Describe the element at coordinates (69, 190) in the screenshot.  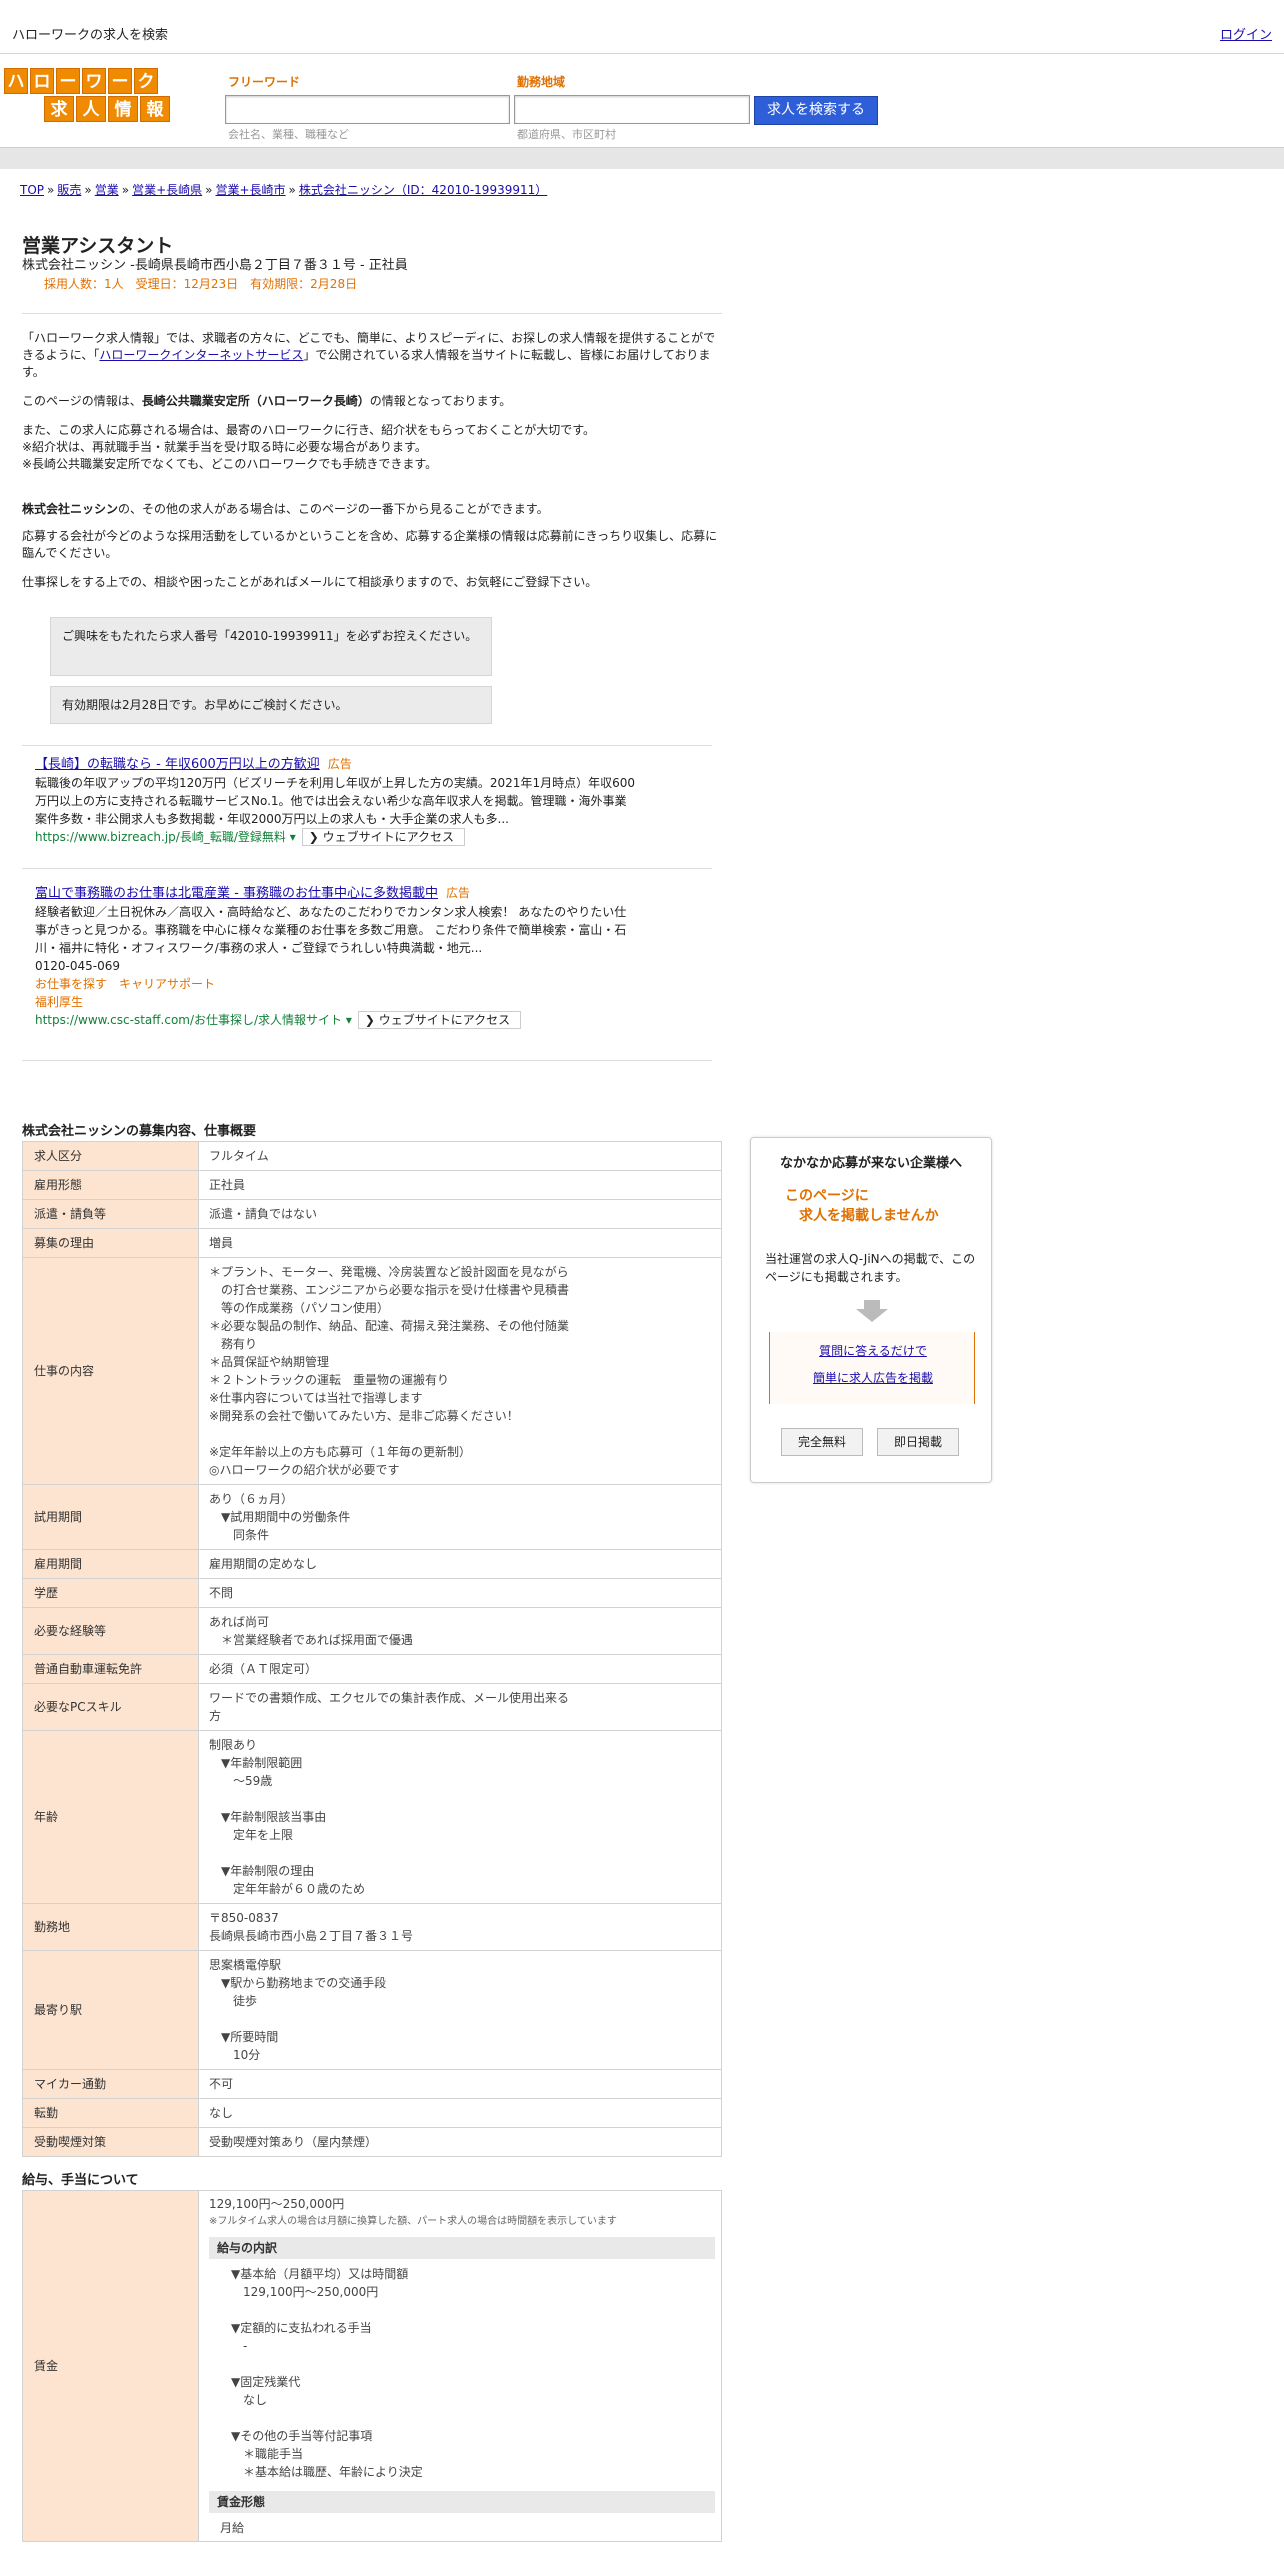
I see `breadcrumb-link: 販売` at that location.